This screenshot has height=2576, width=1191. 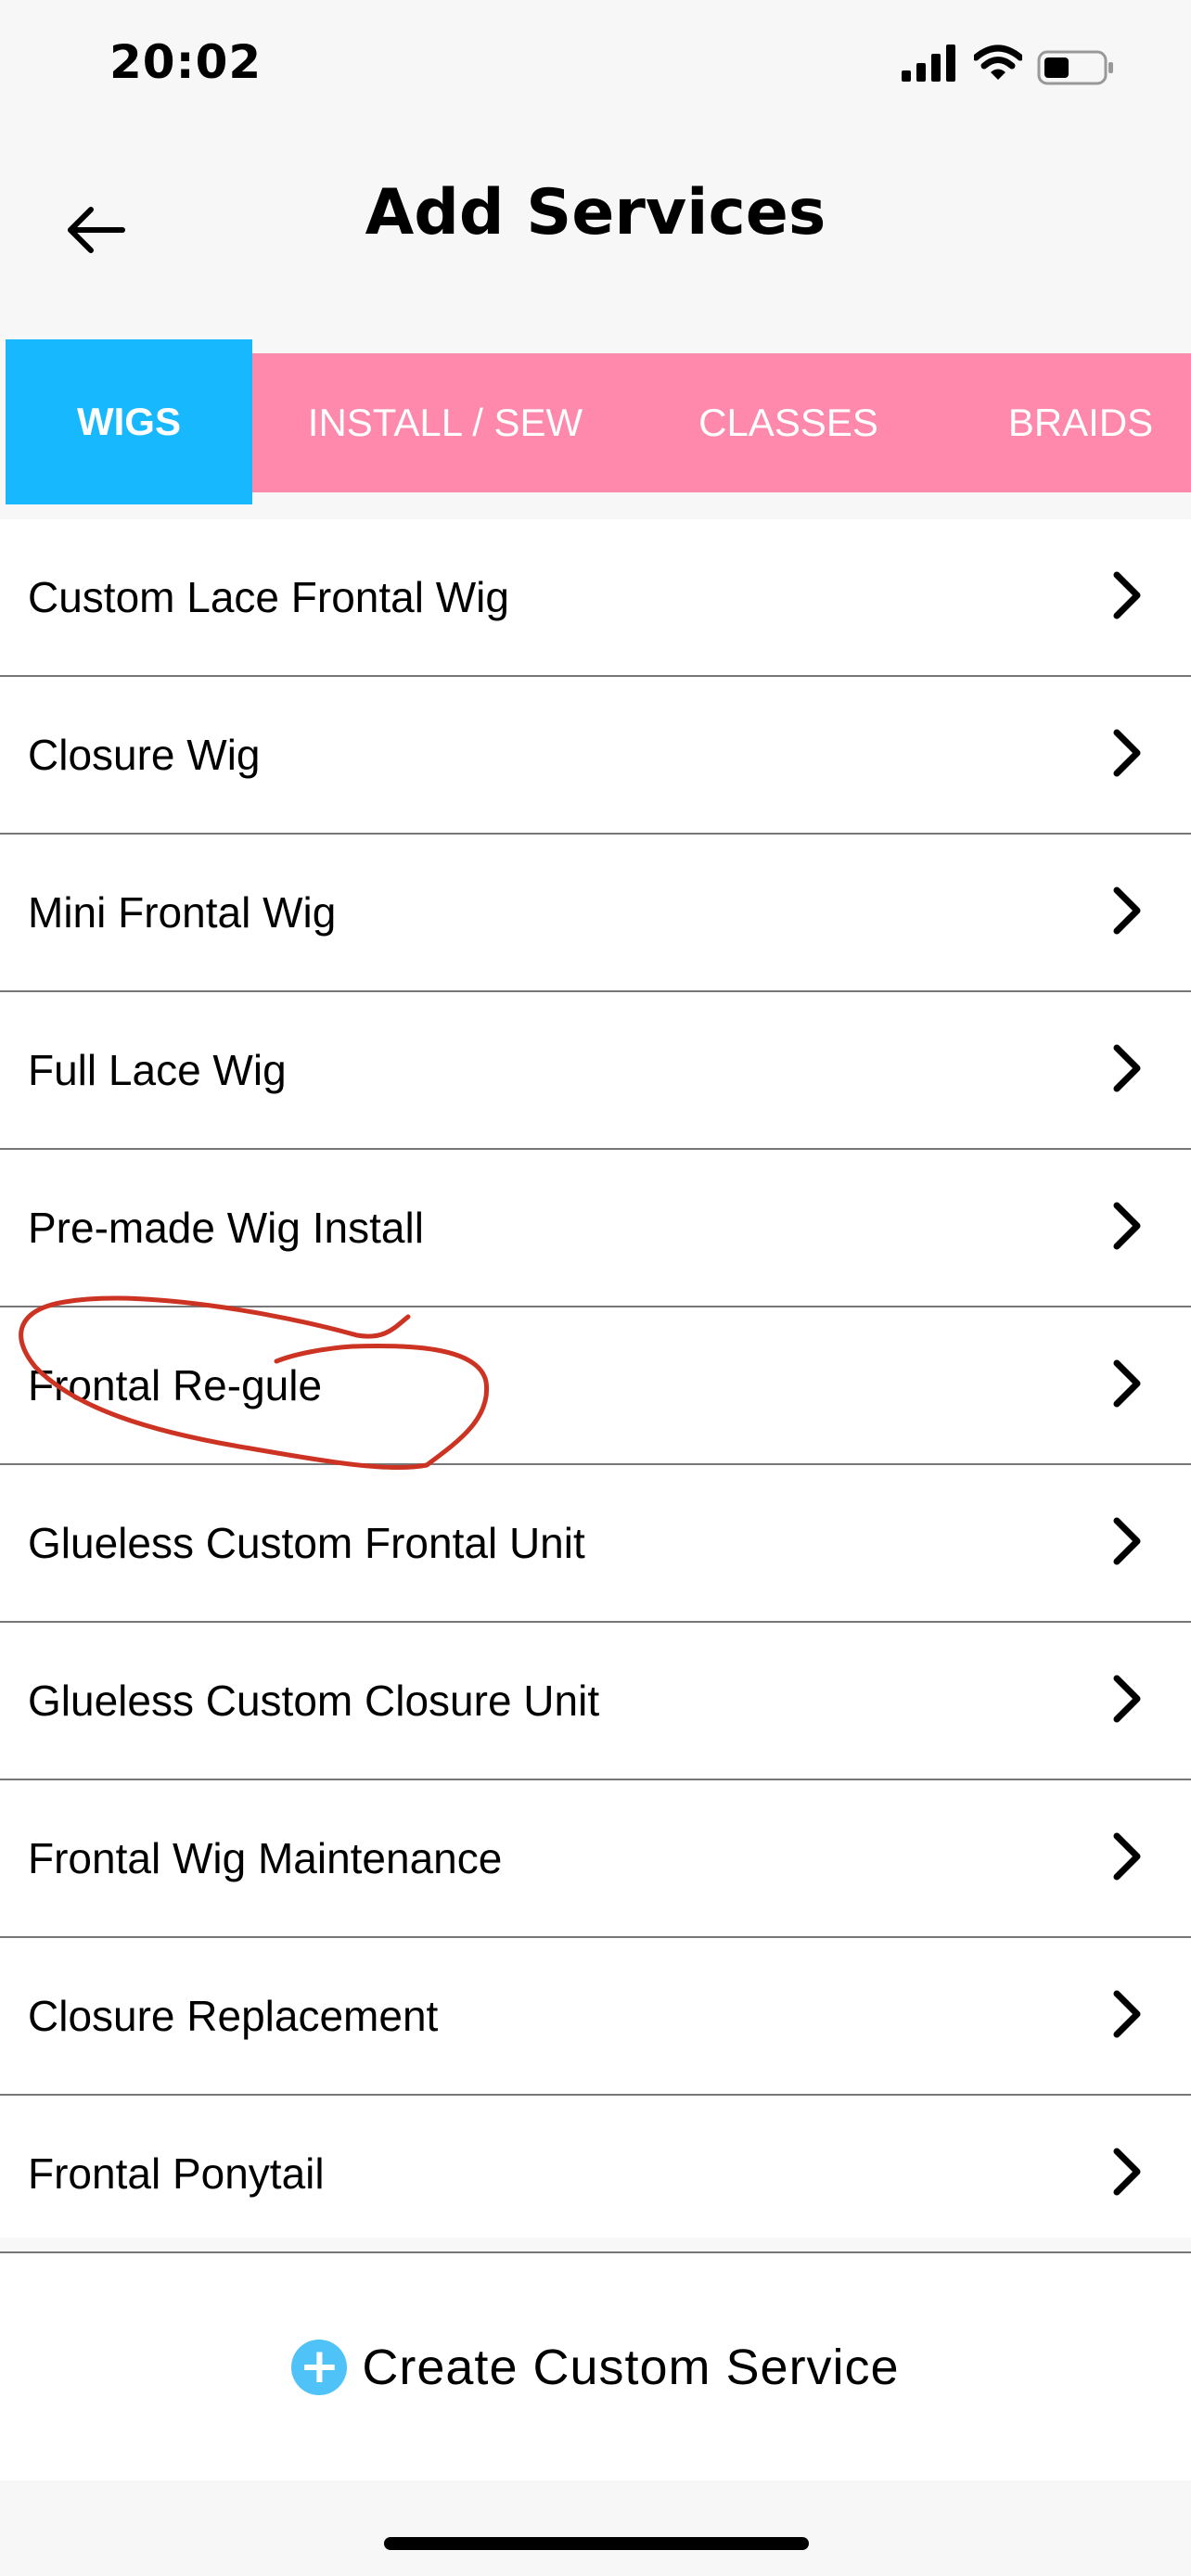 I want to click on service-label: Frontal Ponytail, so click(x=177, y=2173).